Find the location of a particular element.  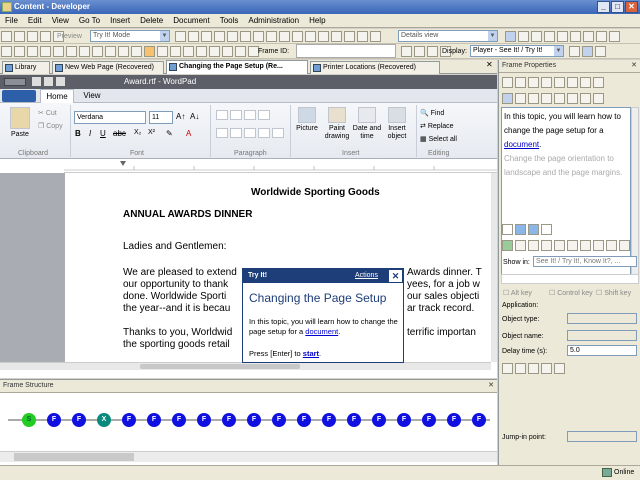

image-icon is located at coordinates (58, 51).